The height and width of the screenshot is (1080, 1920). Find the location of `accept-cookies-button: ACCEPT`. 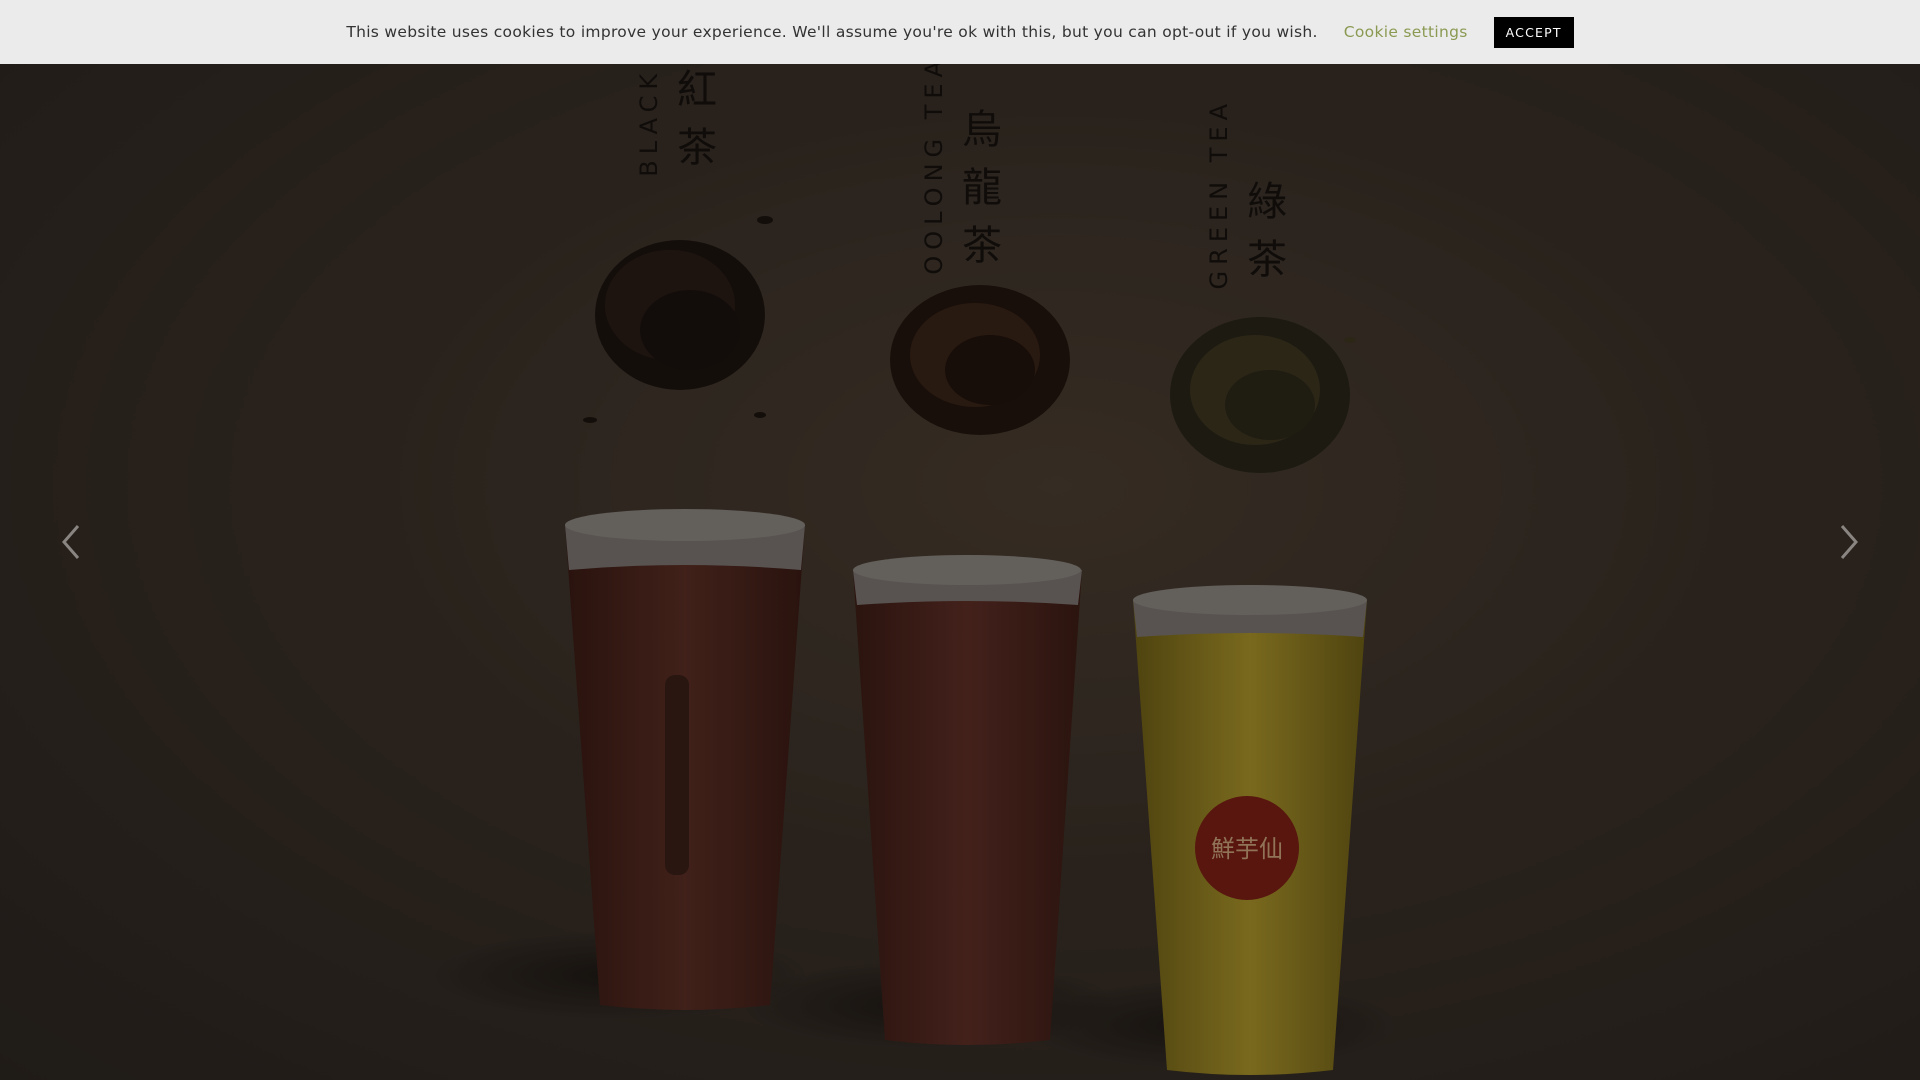

accept-cookies-button: ACCEPT is located at coordinates (1533, 32).